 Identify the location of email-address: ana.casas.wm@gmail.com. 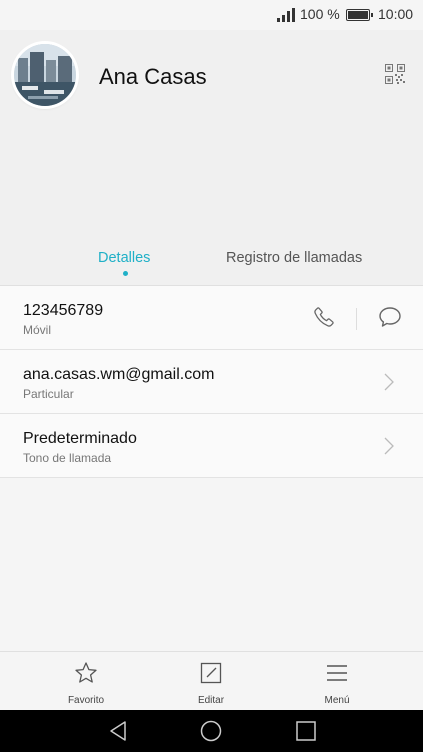
(119, 374).